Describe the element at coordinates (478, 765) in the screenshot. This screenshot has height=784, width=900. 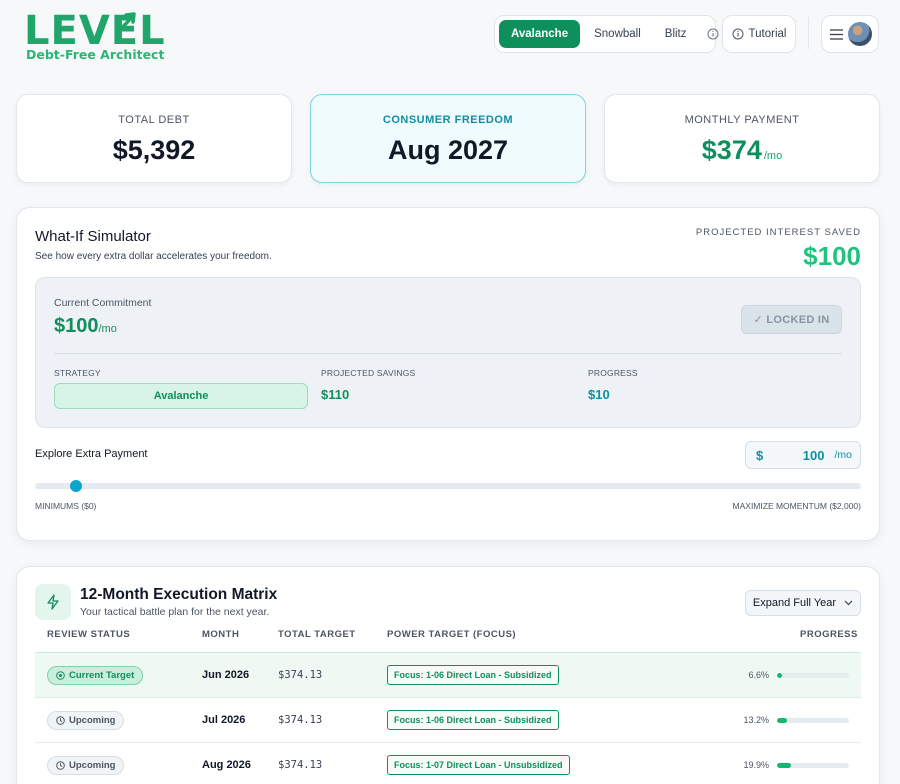
I see `row-focus-tag: Focus: 1-07 Direct Loan - Unsubsidized` at that location.